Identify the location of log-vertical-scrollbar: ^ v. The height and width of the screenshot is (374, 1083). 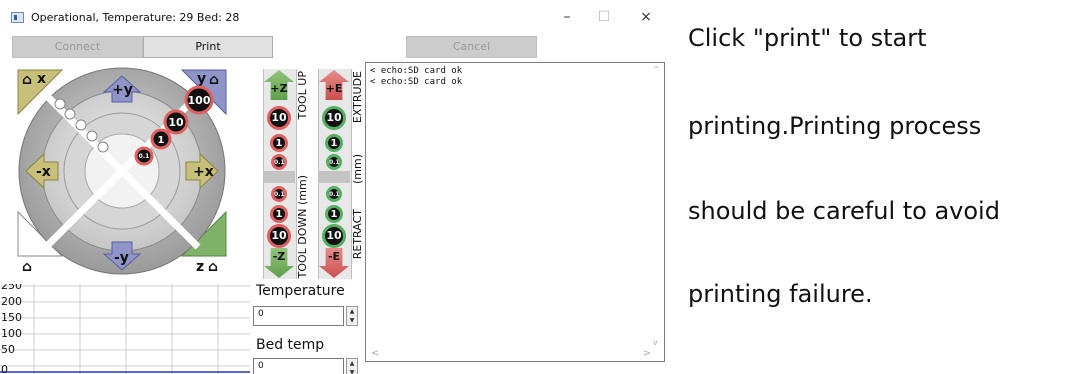
(657, 212).